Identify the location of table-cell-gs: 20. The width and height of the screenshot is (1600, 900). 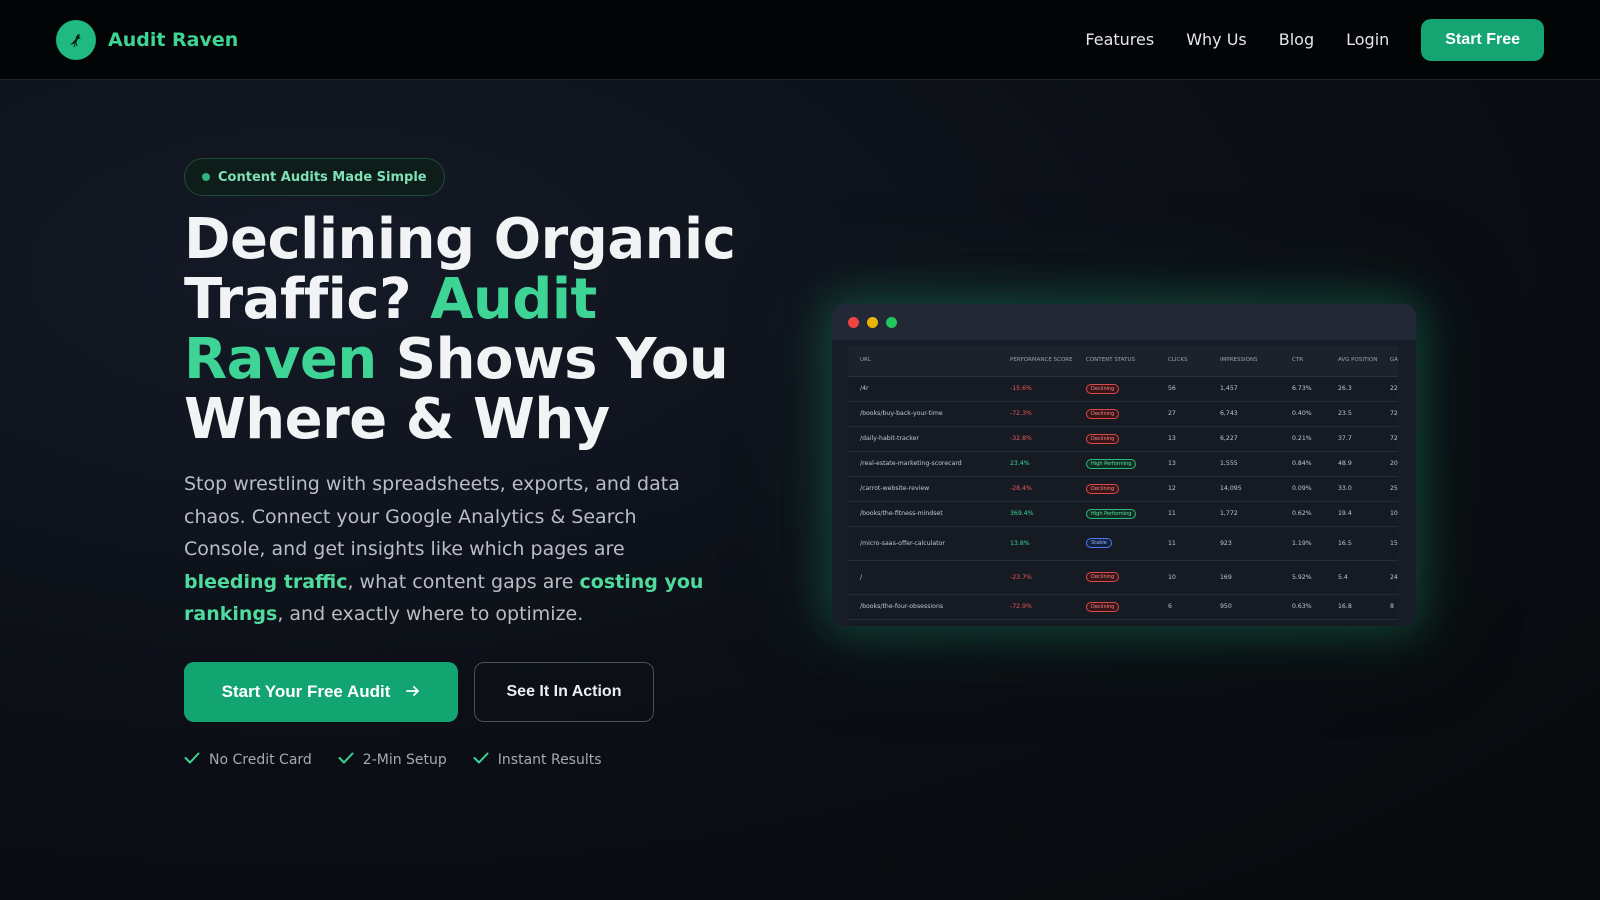
(1388, 464).